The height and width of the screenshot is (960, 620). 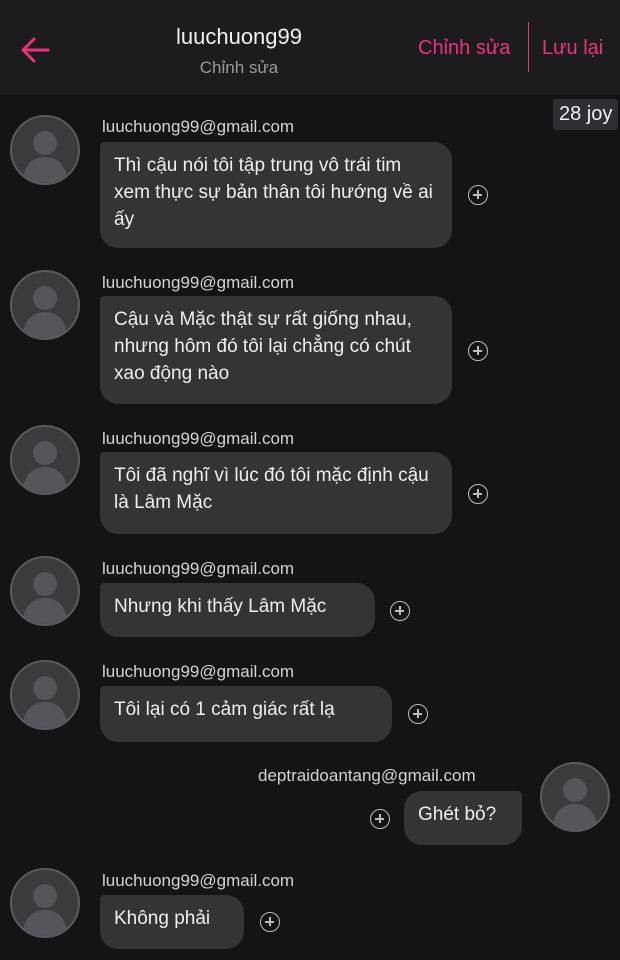 What do you see at coordinates (310, 47) in the screenshot?
I see `app-header: luuchuong99 Chỉnh sửa Chỉnh sửa Lưu lại` at bounding box center [310, 47].